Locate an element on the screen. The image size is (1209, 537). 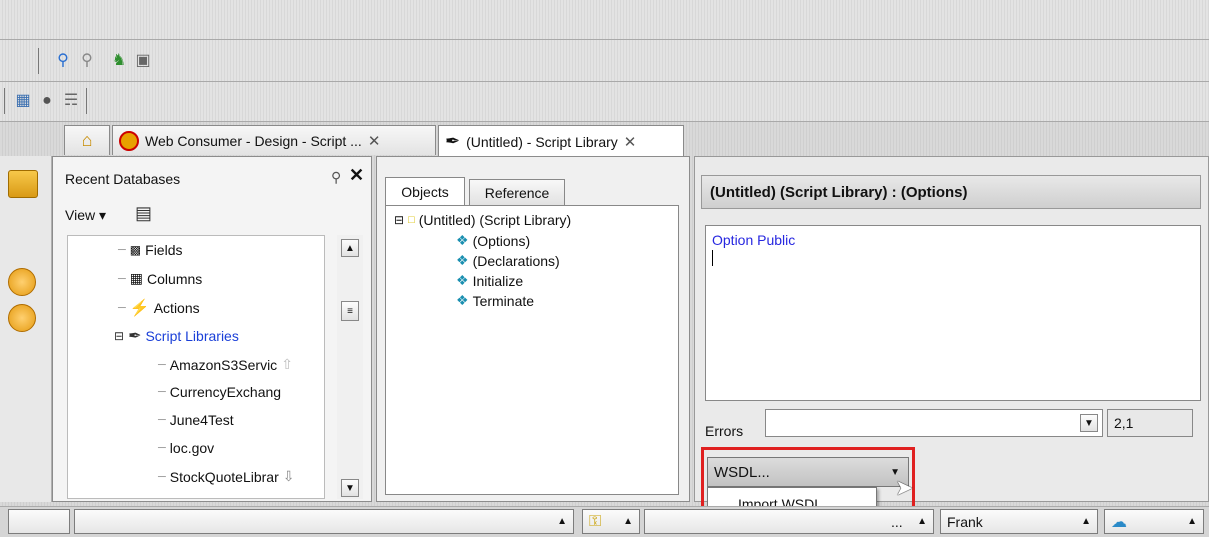
tab-label: (Untitled) - Script Library is located at coordinates (542, 141).